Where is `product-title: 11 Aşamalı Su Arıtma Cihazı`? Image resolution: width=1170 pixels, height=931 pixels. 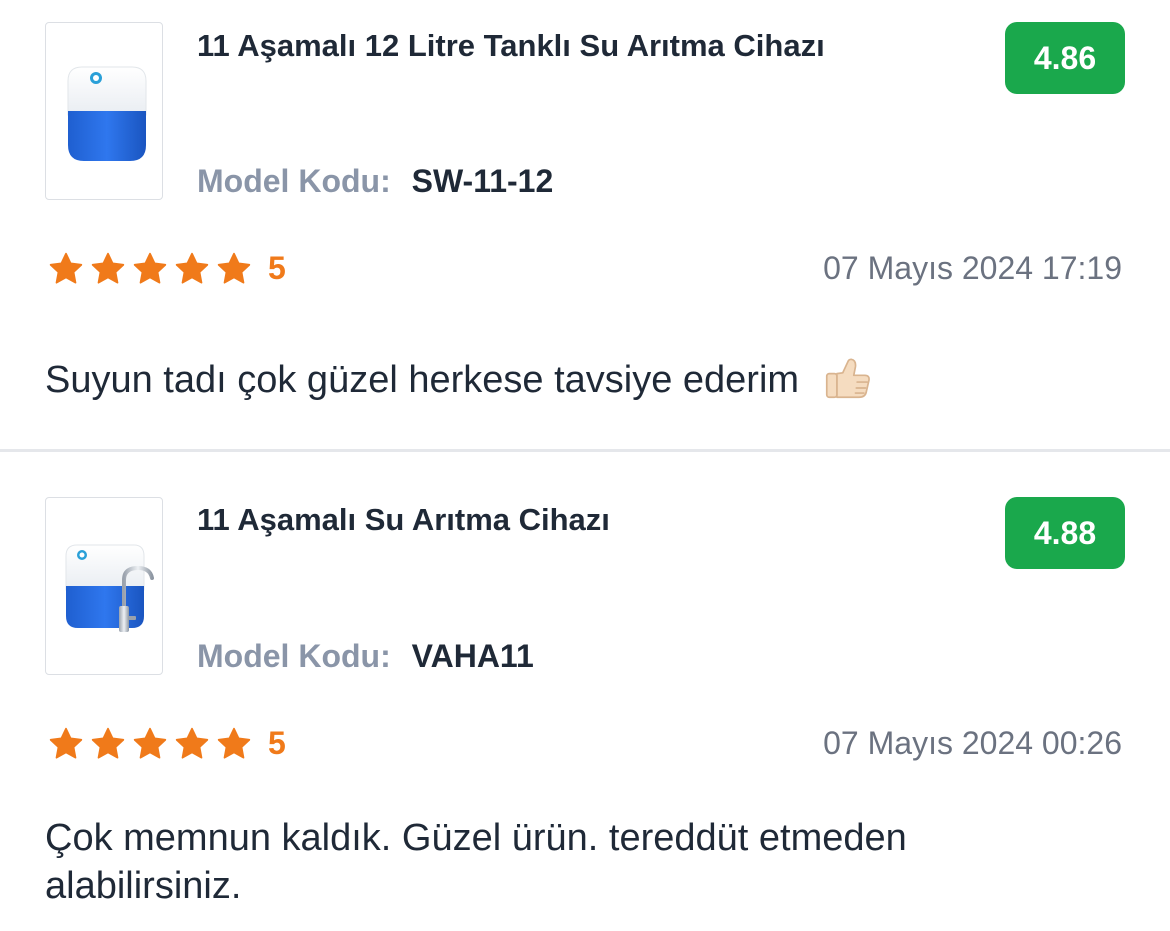 product-title: 11 Aşamalı Su Arıtma Cihazı is located at coordinates (403, 520).